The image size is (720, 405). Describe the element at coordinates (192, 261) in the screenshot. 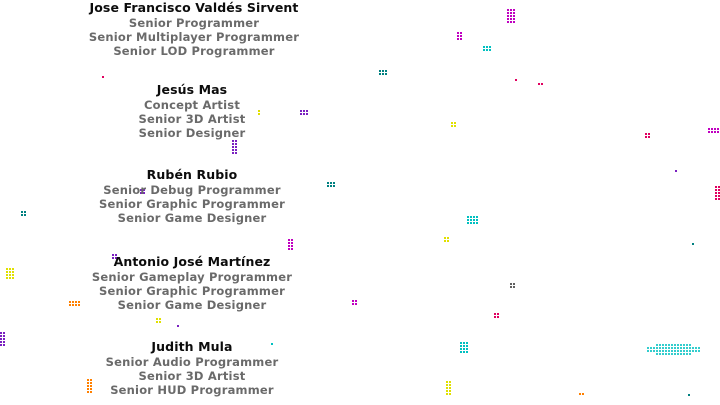

I see `credit-name: Antonio José Martínez` at that location.